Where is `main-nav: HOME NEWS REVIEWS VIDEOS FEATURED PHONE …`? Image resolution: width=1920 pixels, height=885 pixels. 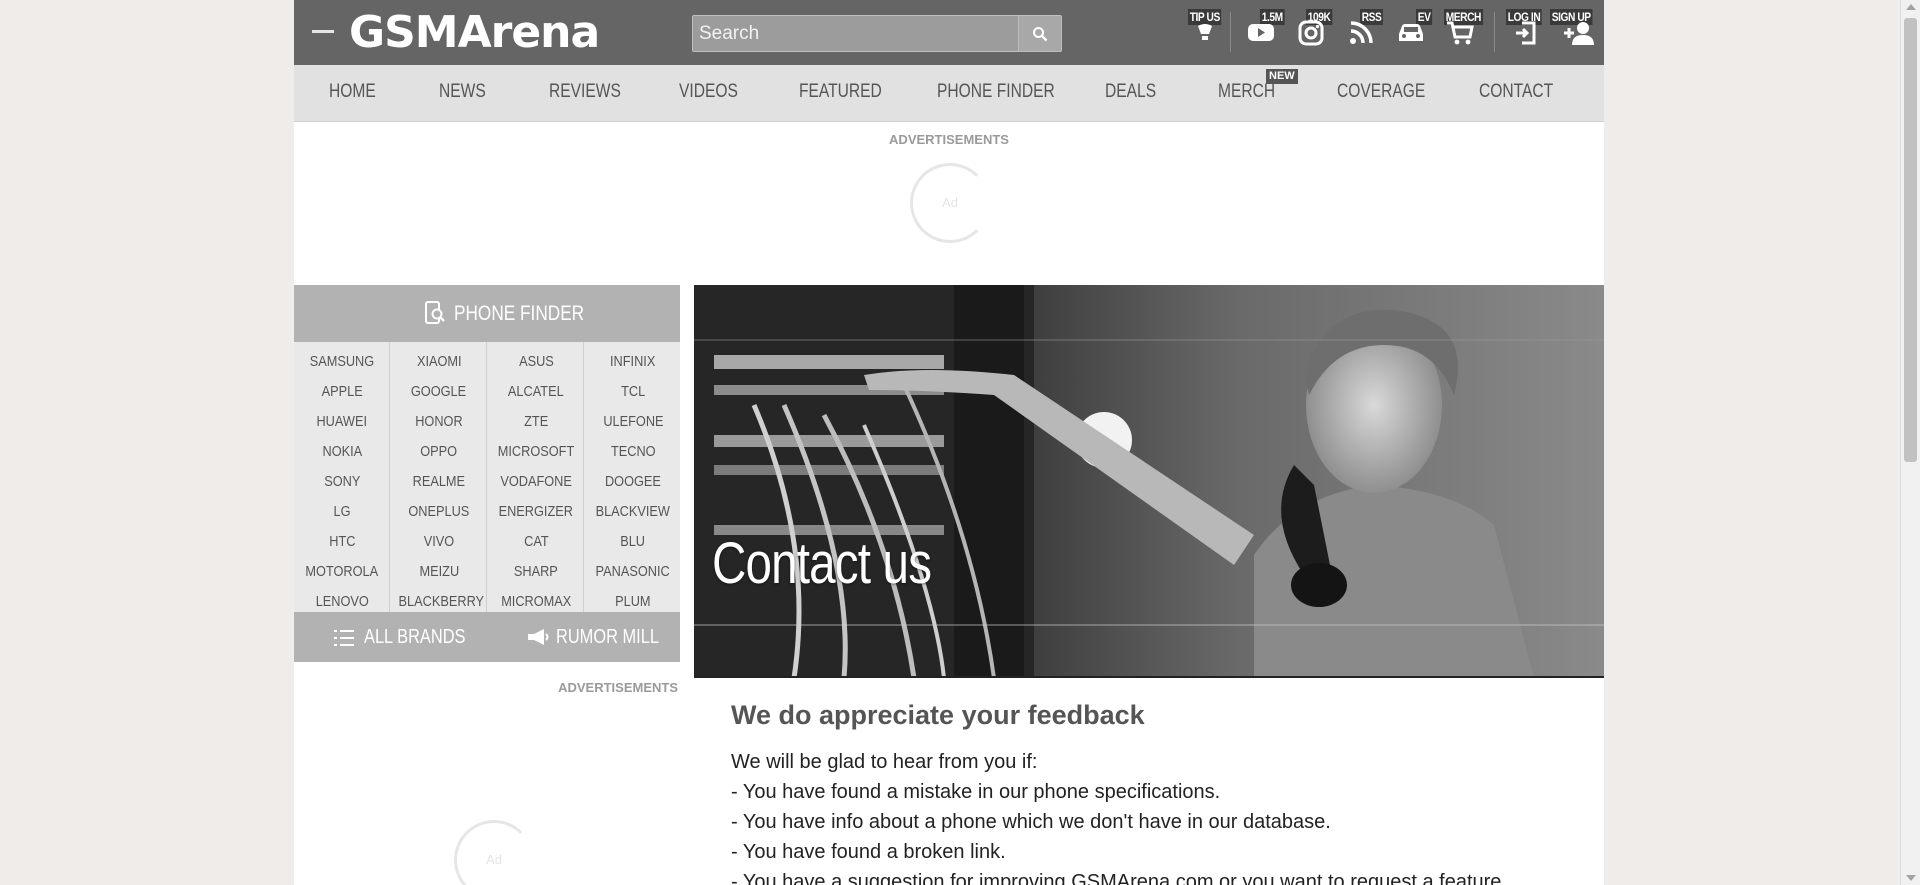 main-nav: HOME NEWS REVIEWS VIDEOS FEATURED PHONE … is located at coordinates (949, 93).